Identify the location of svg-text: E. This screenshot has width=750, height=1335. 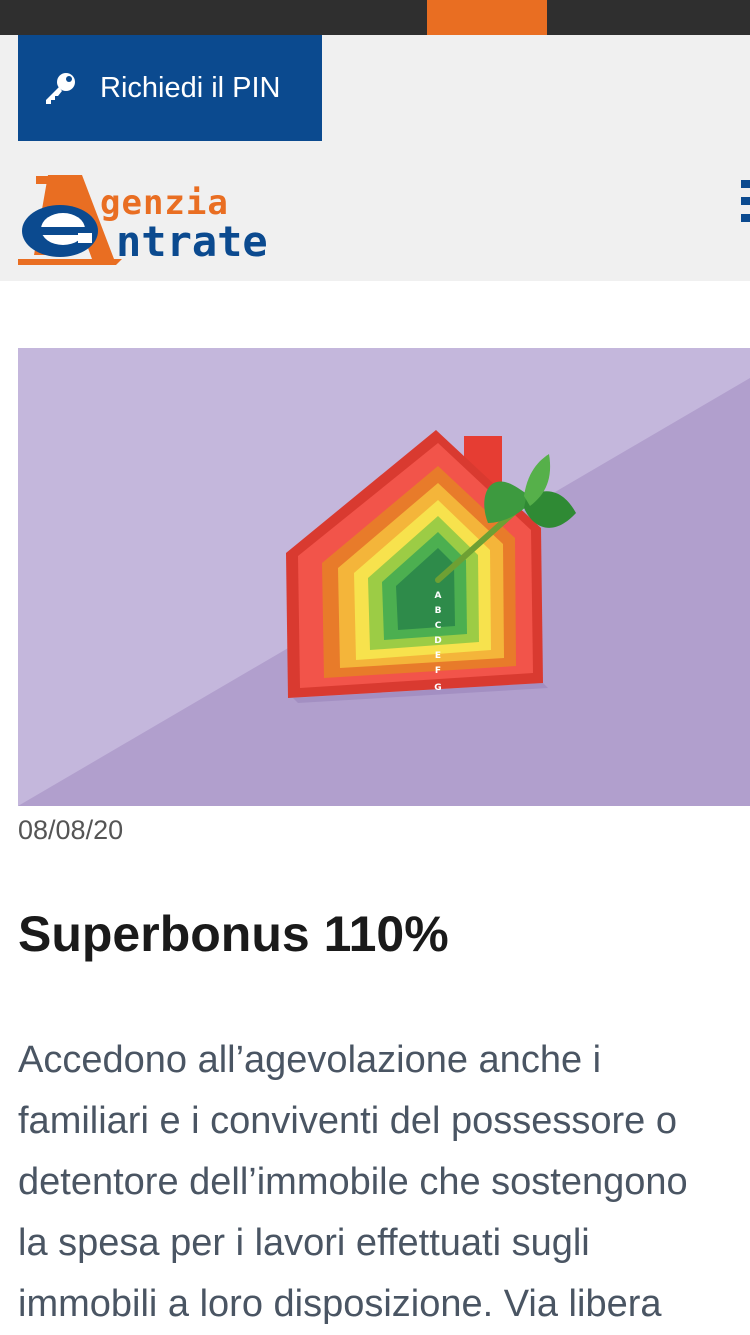
(438, 656).